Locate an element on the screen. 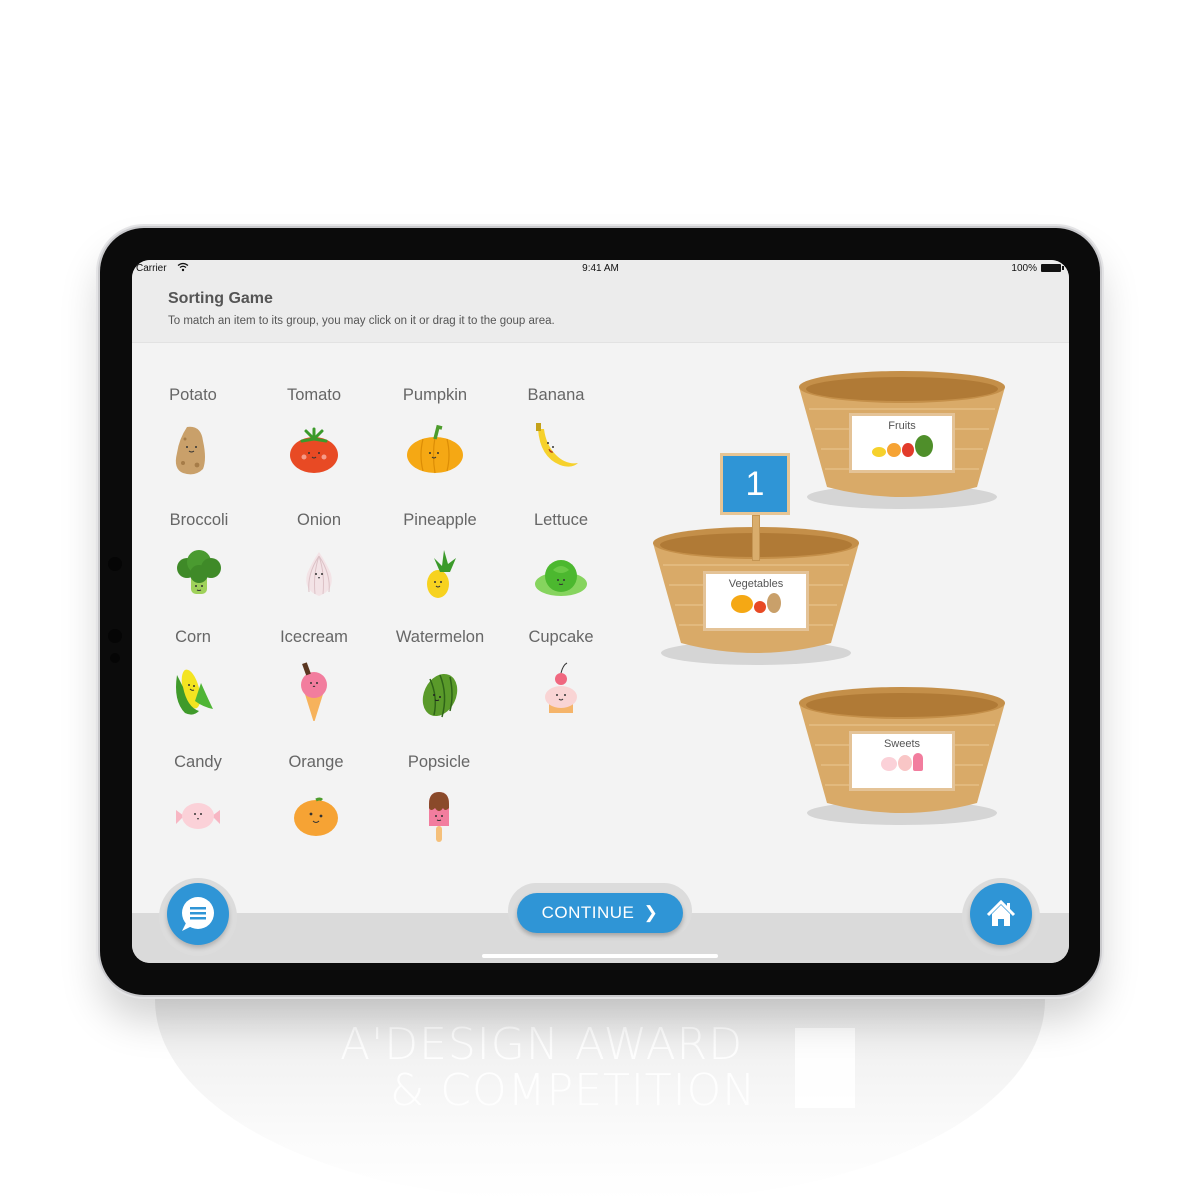 The width and height of the screenshot is (1200, 1200). potato-icon is located at coordinates (190, 450).